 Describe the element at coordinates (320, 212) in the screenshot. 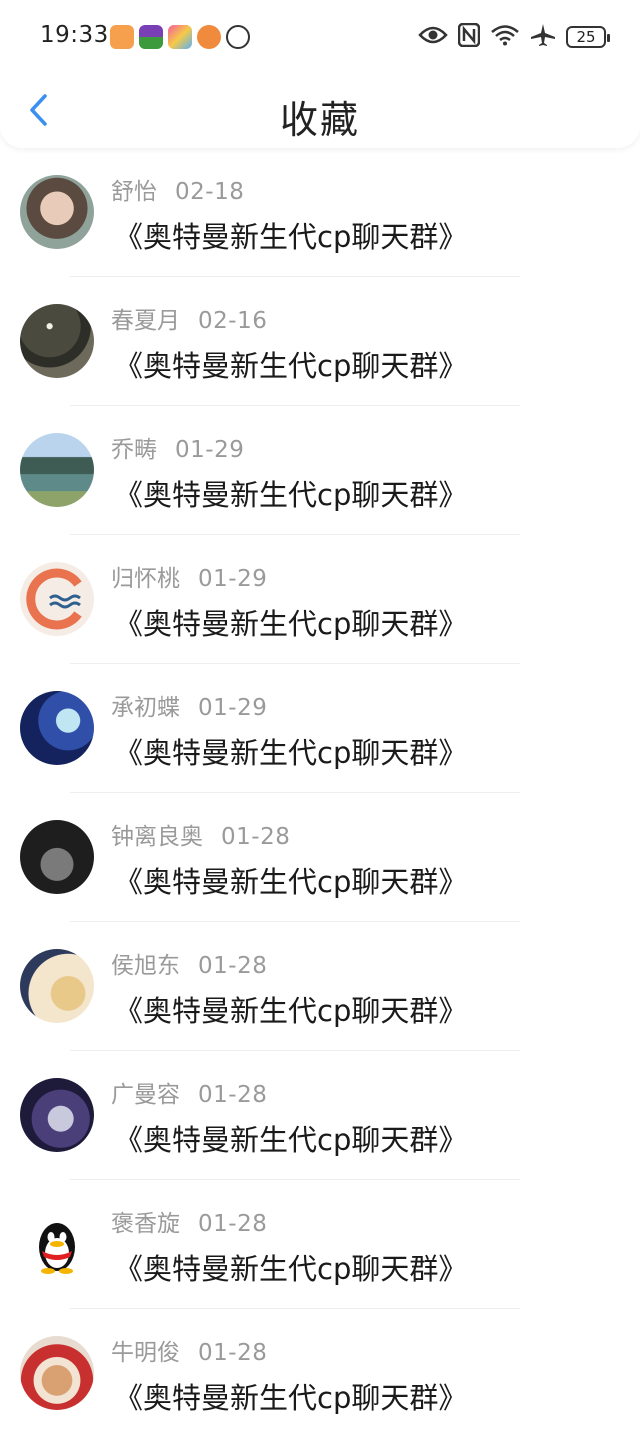

I see `list-item: 舒怡 02-18 《奥特曼新生代cp聊天群》` at that location.